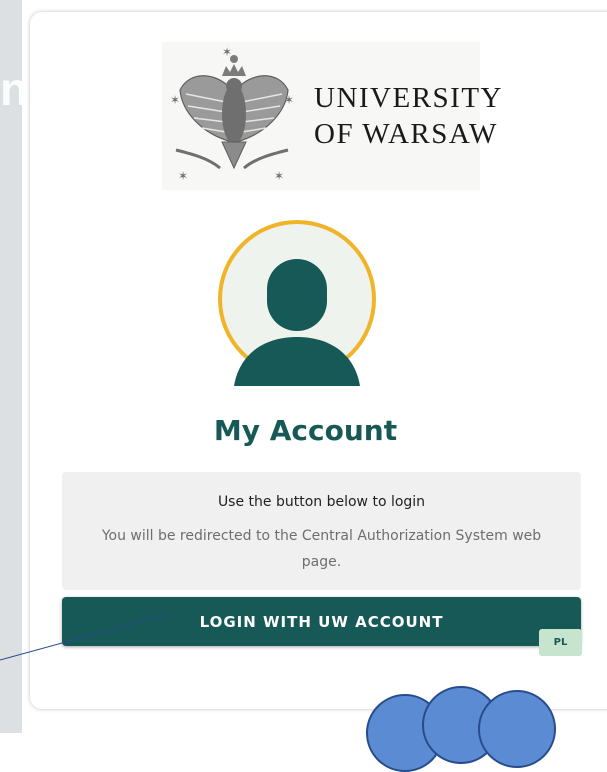 This screenshot has width=607, height=772. Describe the element at coordinates (408, 98) in the screenshot. I see `logo-text-line1: UNIVERSITY` at that location.